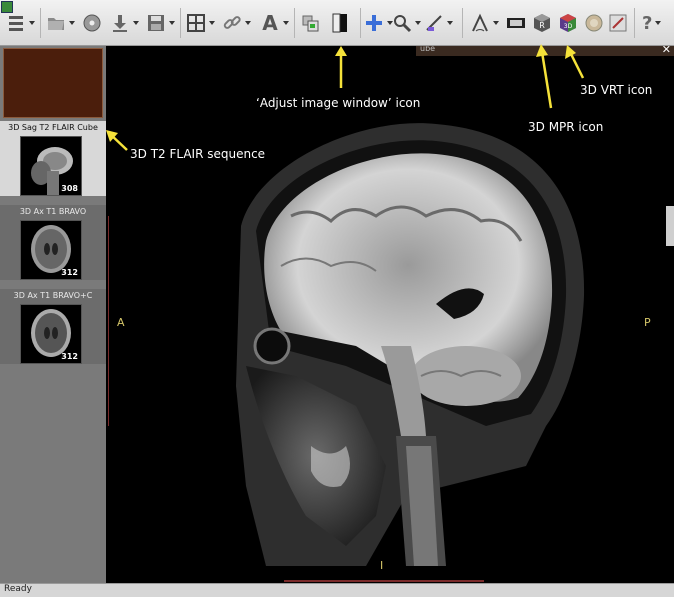  I want to click on status-bar: Ready, so click(337, 590).